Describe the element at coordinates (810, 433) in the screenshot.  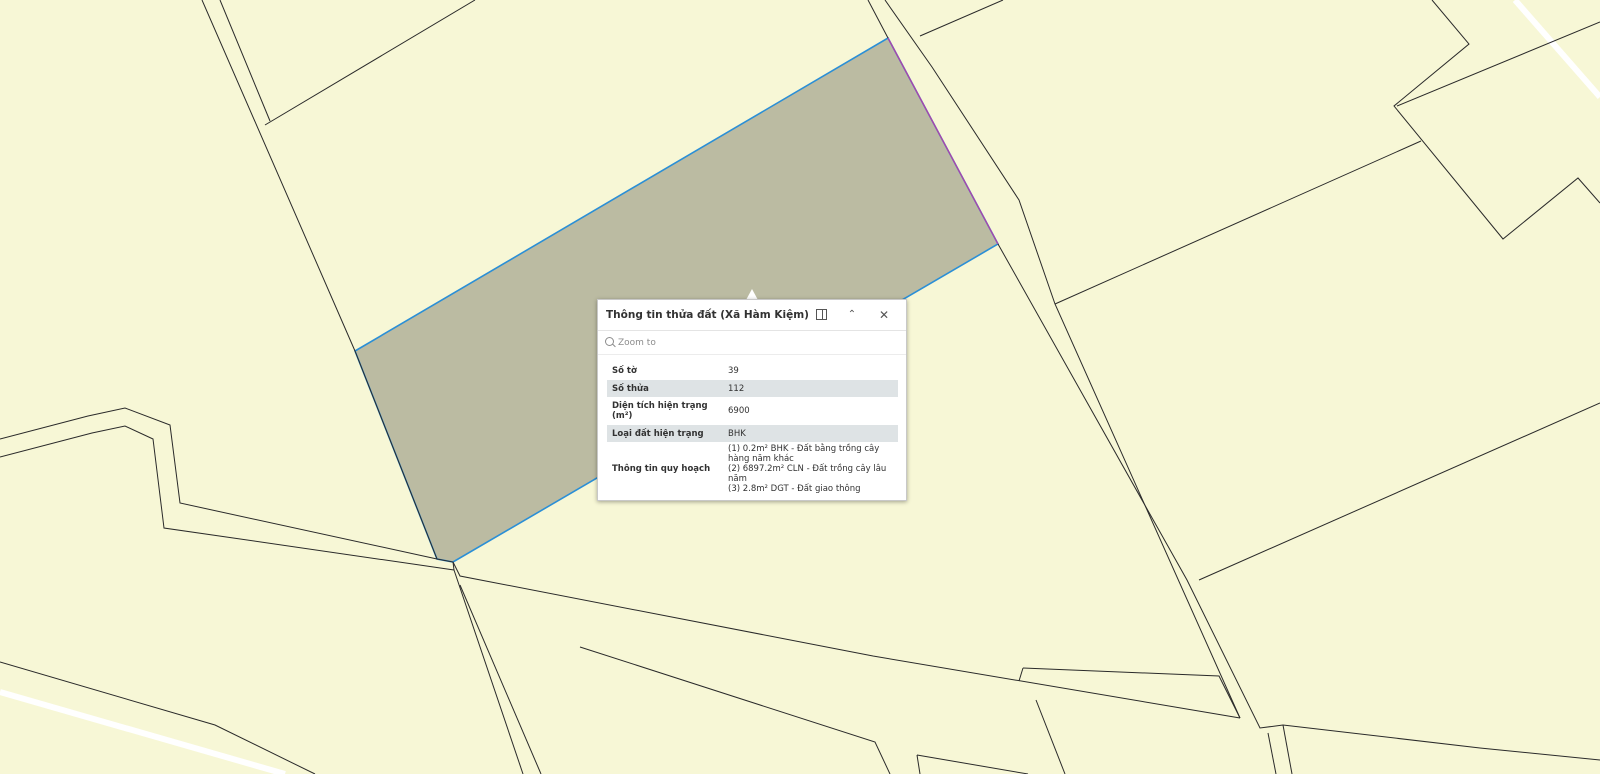
I see `attribute-value: BHK` at that location.